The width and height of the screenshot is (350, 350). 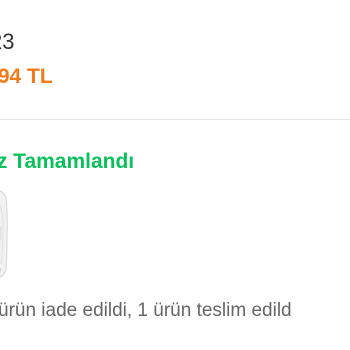 I want to click on shipment-status-description: ürün iade edildi, 1 ürün teslim edild, so click(x=146, y=310).